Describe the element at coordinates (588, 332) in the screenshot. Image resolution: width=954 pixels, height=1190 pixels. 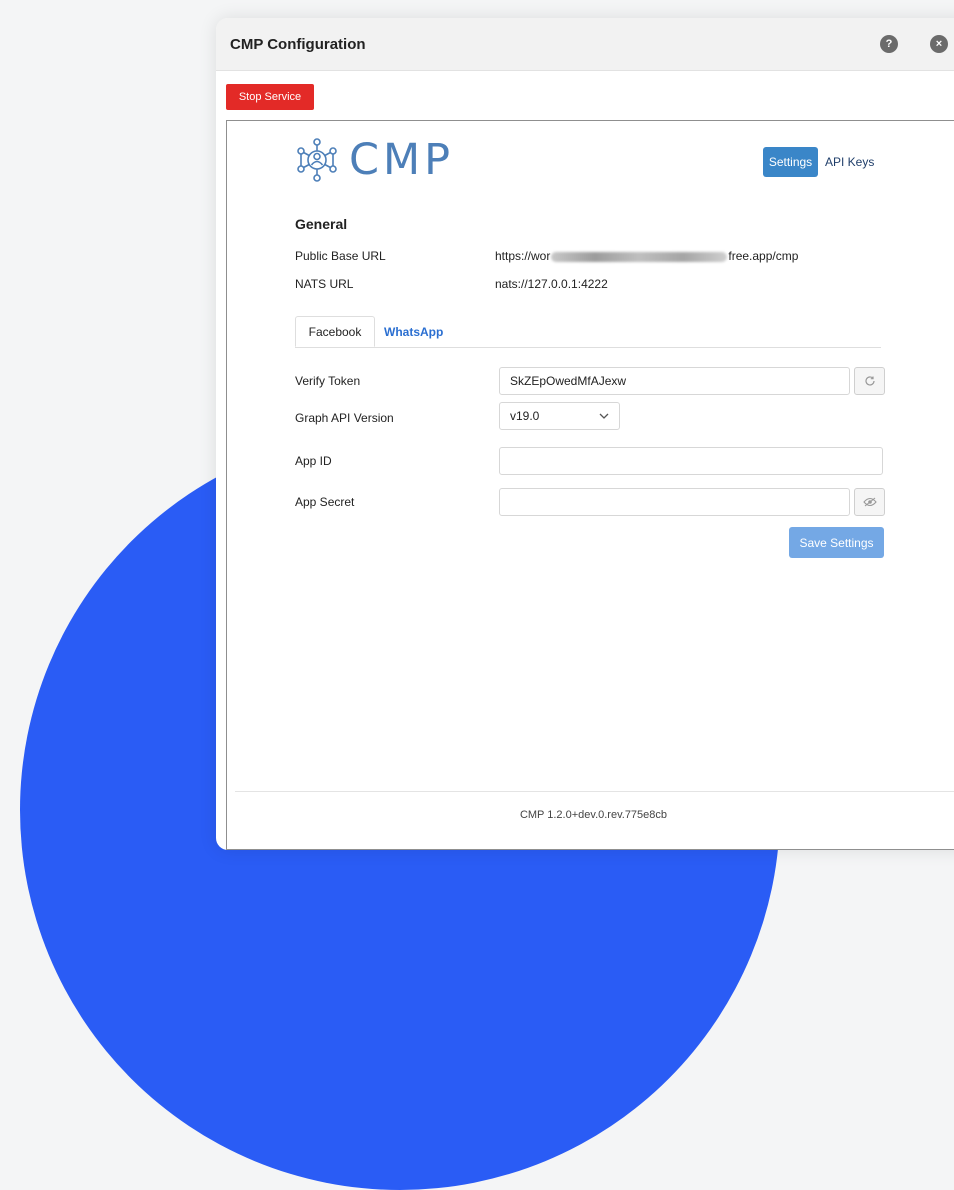
I see `platform-tabs: Facebook WhatsApp` at that location.